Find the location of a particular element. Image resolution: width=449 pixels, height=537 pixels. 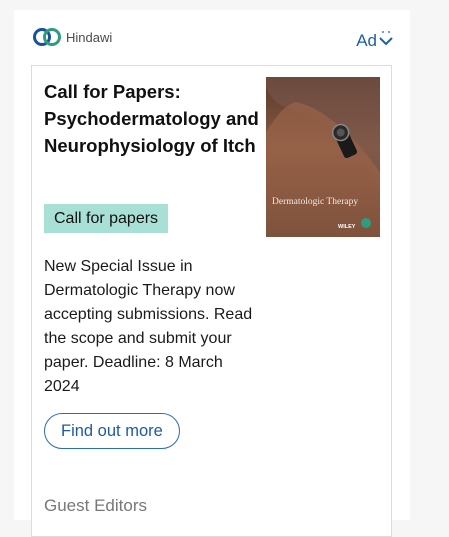

ad-label: Ad is located at coordinates (366, 40).